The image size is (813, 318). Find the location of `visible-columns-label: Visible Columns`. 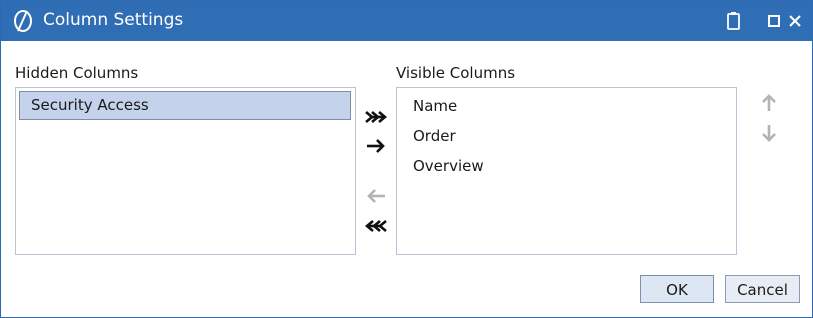

visible-columns-label: Visible Columns is located at coordinates (456, 73).